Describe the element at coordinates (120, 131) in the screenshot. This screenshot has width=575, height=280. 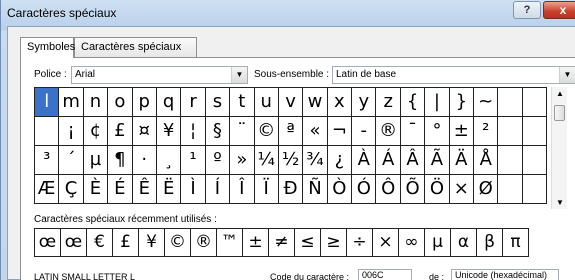
I see `symbol-cell: £` at that location.